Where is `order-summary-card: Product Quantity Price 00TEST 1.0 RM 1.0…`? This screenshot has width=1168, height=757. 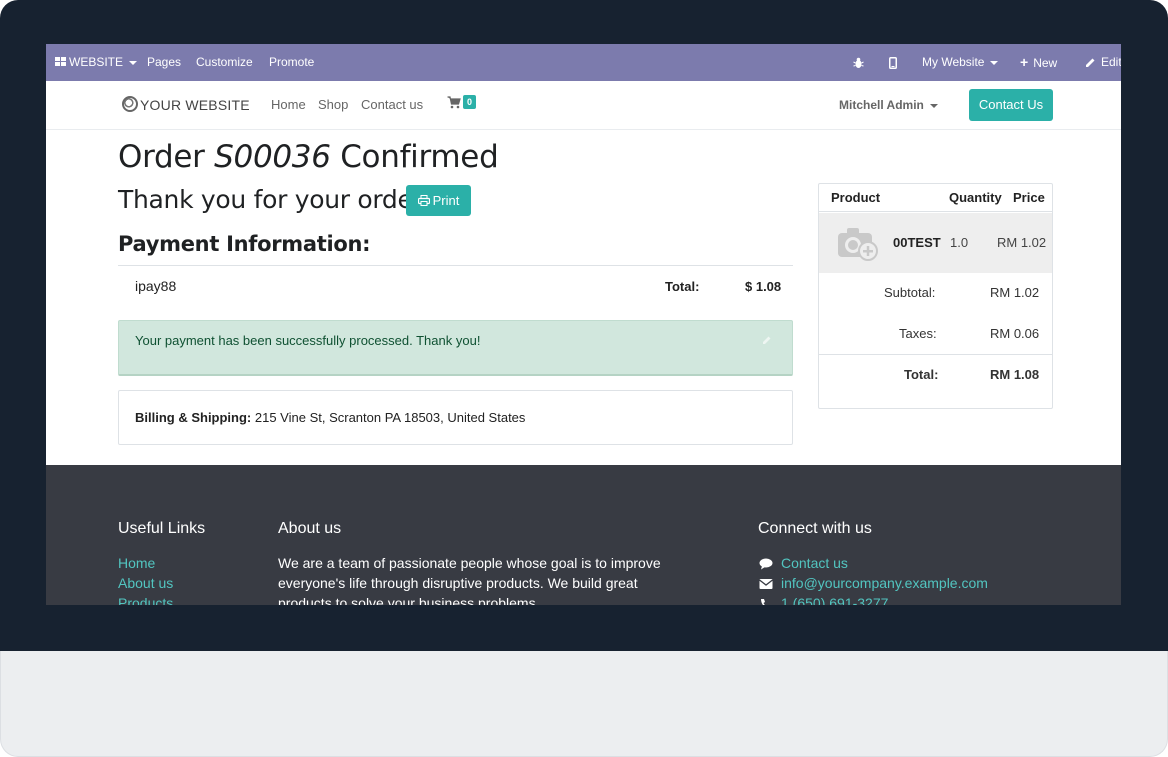
order-summary-card: Product Quantity Price 00TEST 1.0 RM 1.0… is located at coordinates (935, 296).